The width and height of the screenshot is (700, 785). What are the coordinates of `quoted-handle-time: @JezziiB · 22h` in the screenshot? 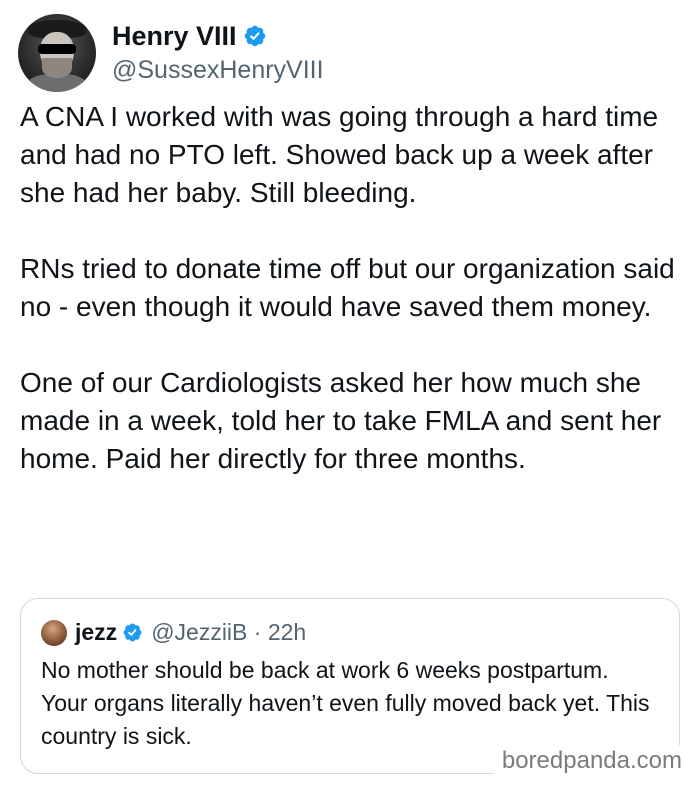 It's located at (229, 632).